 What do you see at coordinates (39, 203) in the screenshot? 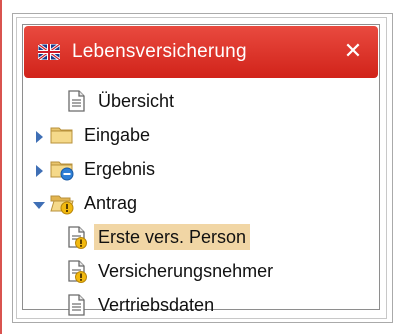
I see `collapse-arrow-icon` at bounding box center [39, 203].